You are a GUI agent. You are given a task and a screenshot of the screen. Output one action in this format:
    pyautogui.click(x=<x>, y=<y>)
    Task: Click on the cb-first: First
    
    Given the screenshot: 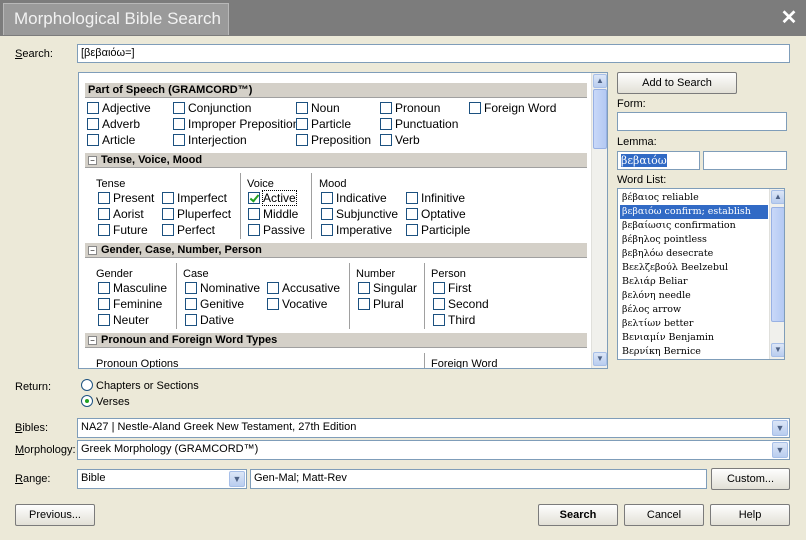 What is the action you would take?
    pyautogui.click(x=452, y=288)
    